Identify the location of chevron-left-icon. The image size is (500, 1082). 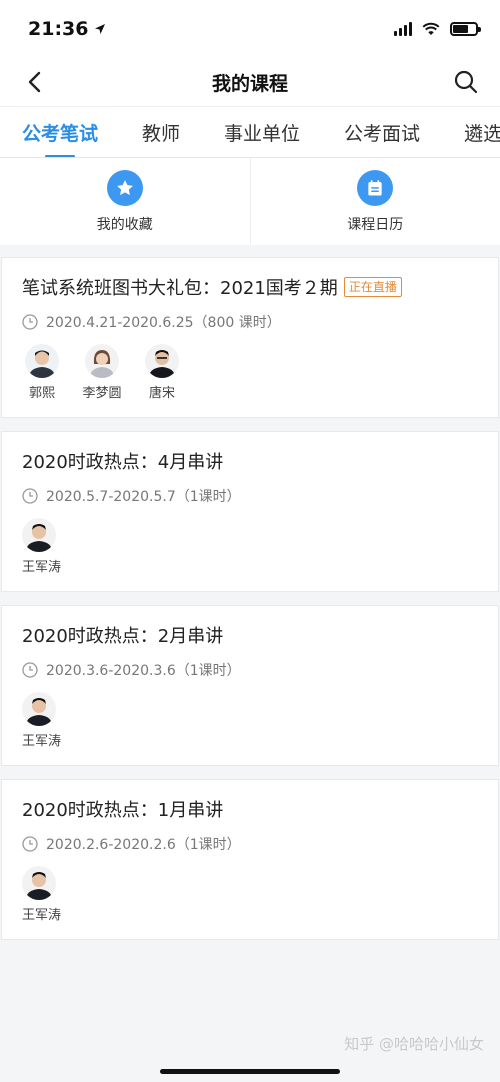
(34, 82).